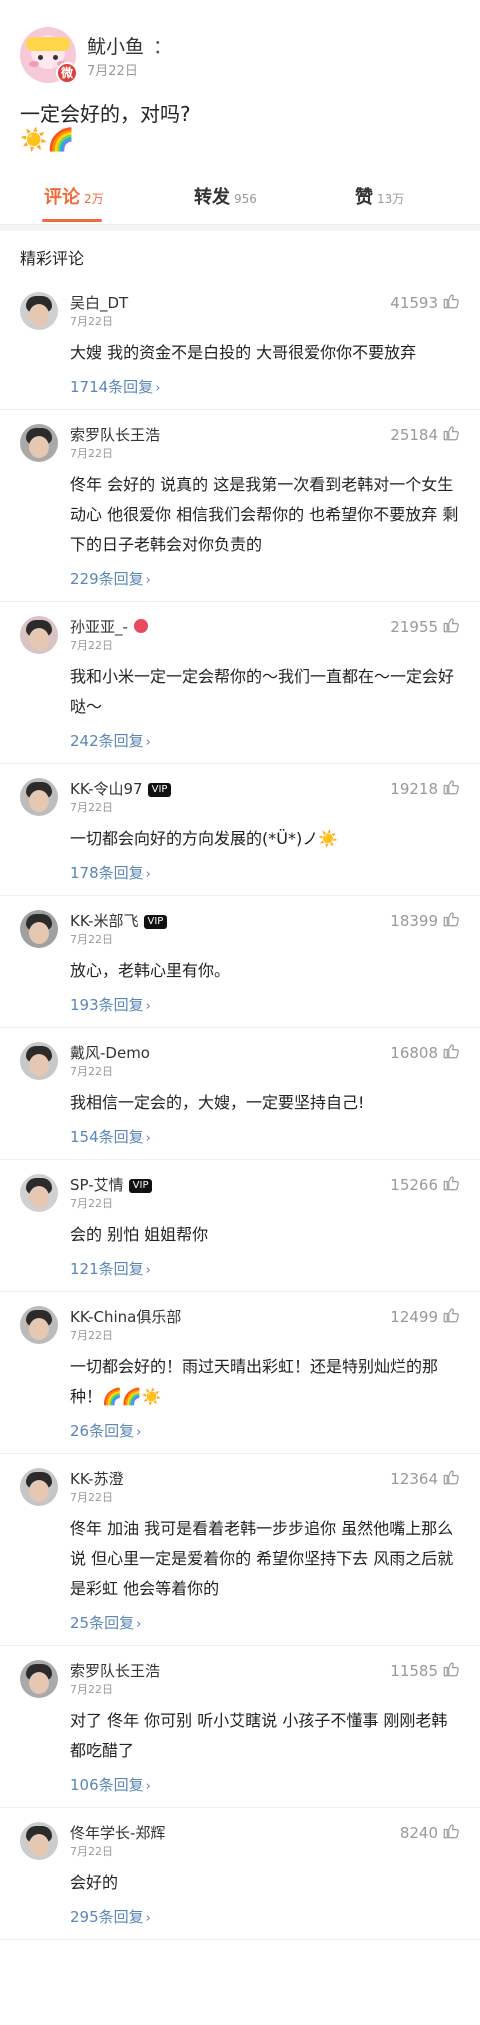 Image resolution: width=480 pixels, height=2025 pixels. Describe the element at coordinates (254, 1381) in the screenshot. I see `comment-text: 一切都会好的！雨过天晴出彩虹！还是特别灿烂的那种！🌈🌈☀️` at that location.